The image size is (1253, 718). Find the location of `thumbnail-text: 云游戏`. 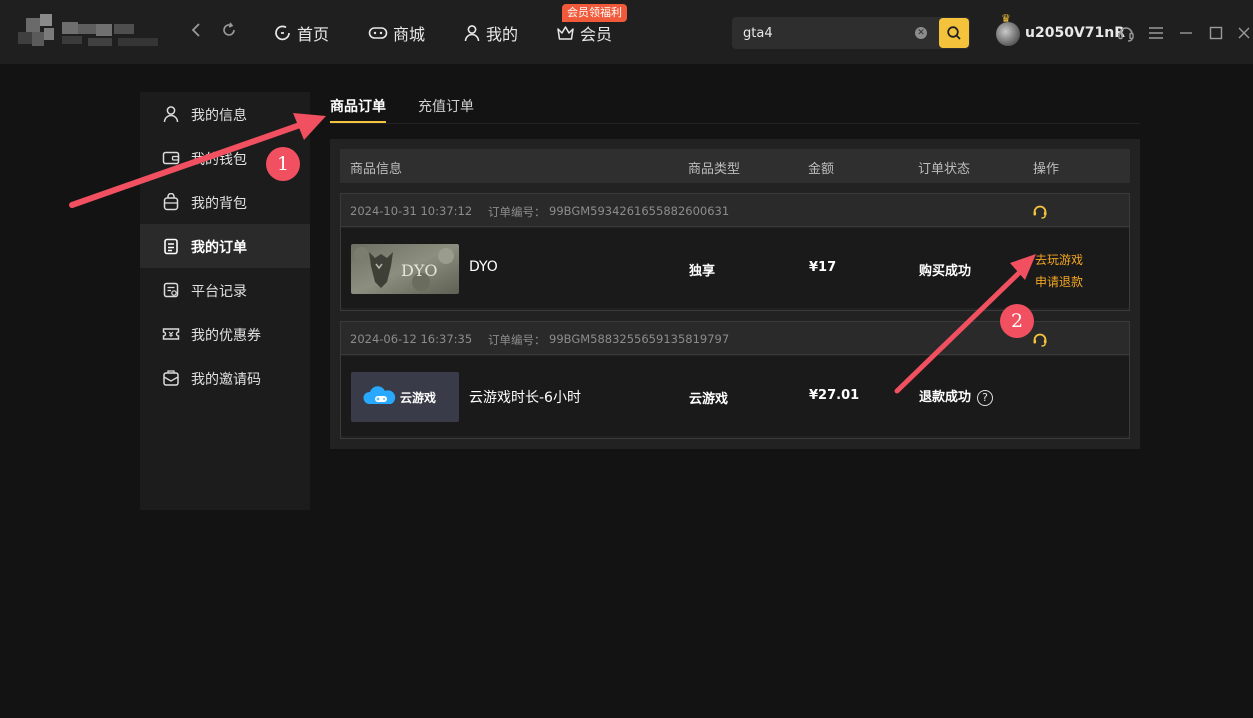

thumbnail-text: 云游戏 is located at coordinates (418, 397).